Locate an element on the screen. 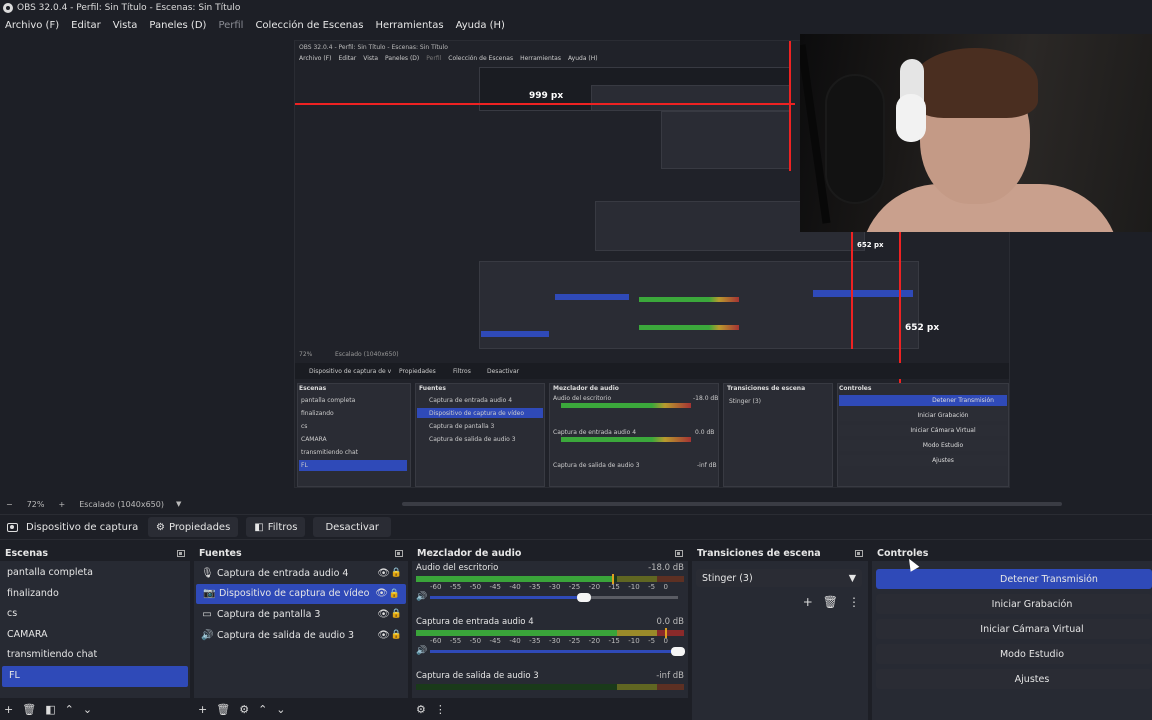 The width and height of the screenshot is (1152, 720). nested-meter is located at coordinates (626, 405).